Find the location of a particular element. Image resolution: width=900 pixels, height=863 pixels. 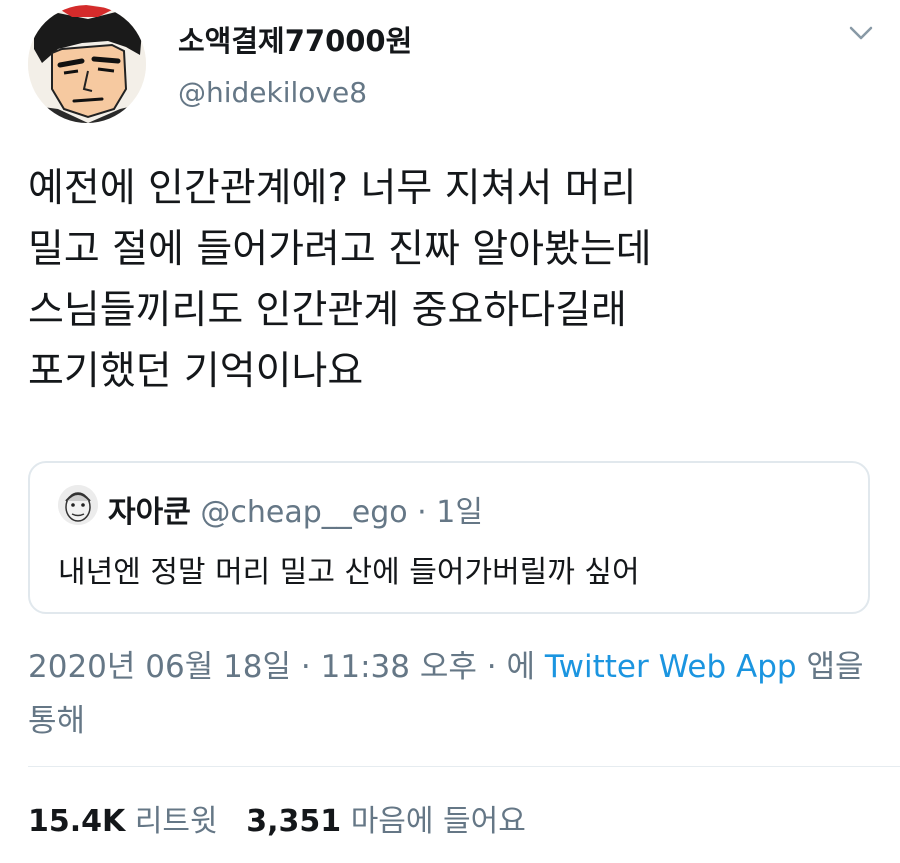

quoted-tweet-header: 자아쿤 @cheap__ego · 1일 is located at coordinates (295, 509).